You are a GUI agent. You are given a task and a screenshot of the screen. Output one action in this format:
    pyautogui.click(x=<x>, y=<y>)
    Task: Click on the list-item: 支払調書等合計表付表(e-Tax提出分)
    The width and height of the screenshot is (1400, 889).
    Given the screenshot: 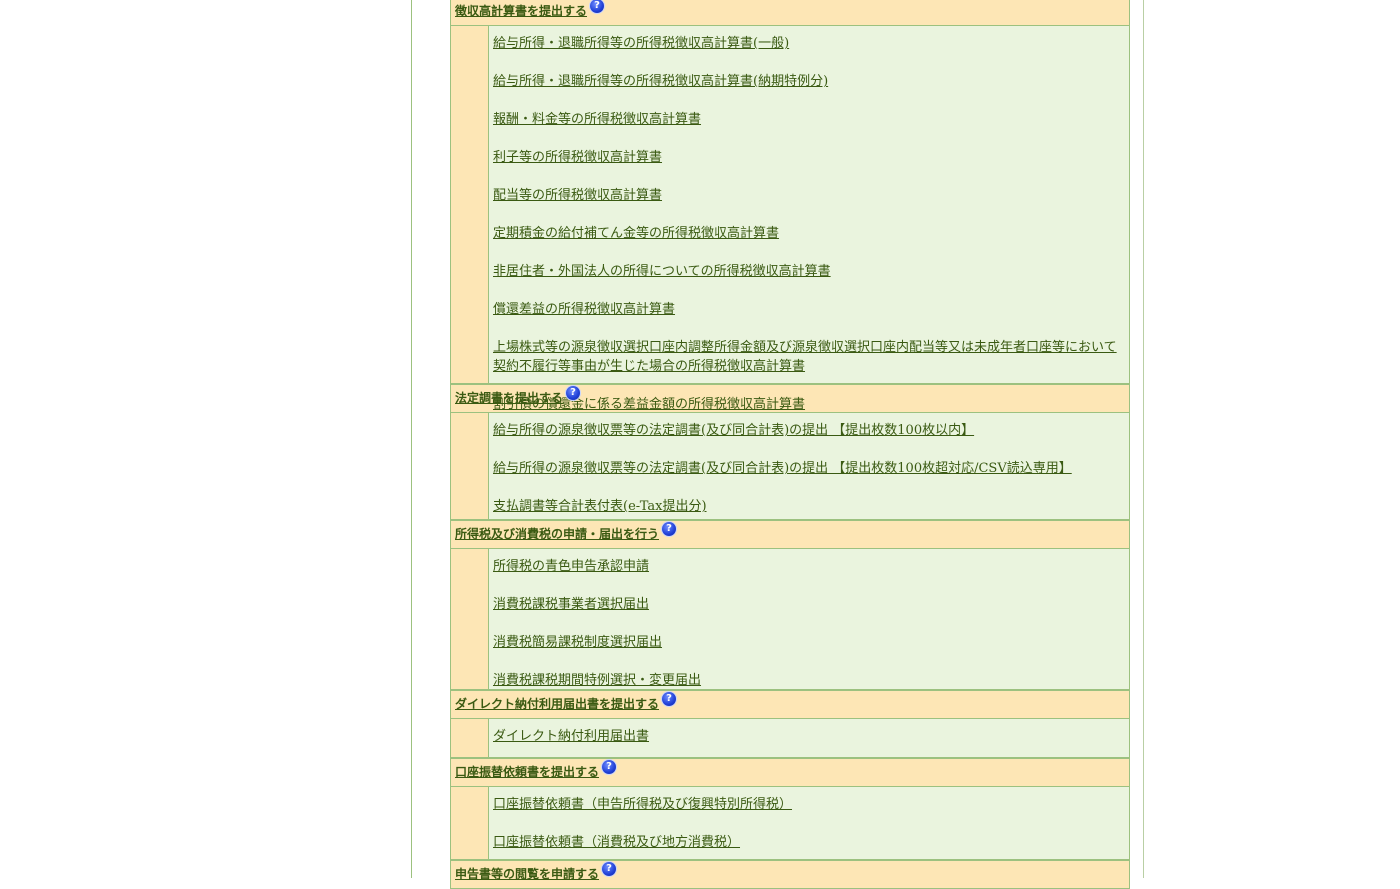 What is the action you would take?
    pyautogui.click(x=811, y=504)
    